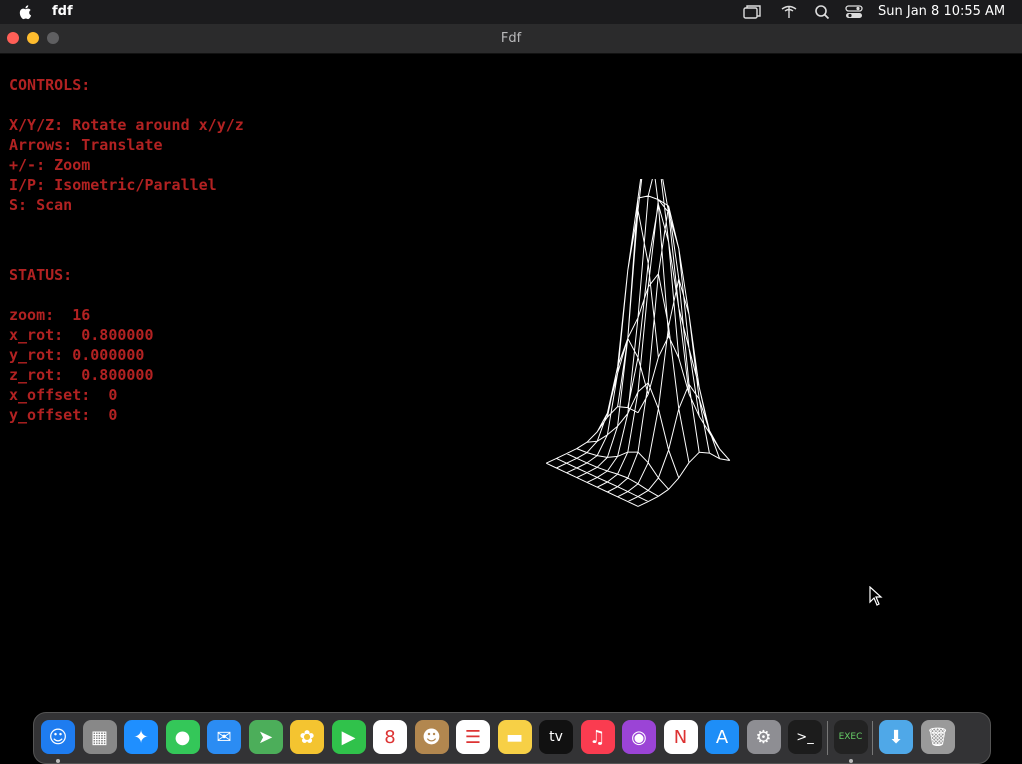 This screenshot has height=764, width=1022. Describe the element at coordinates (854, 12) in the screenshot. I see `control-center-icon` at that location.